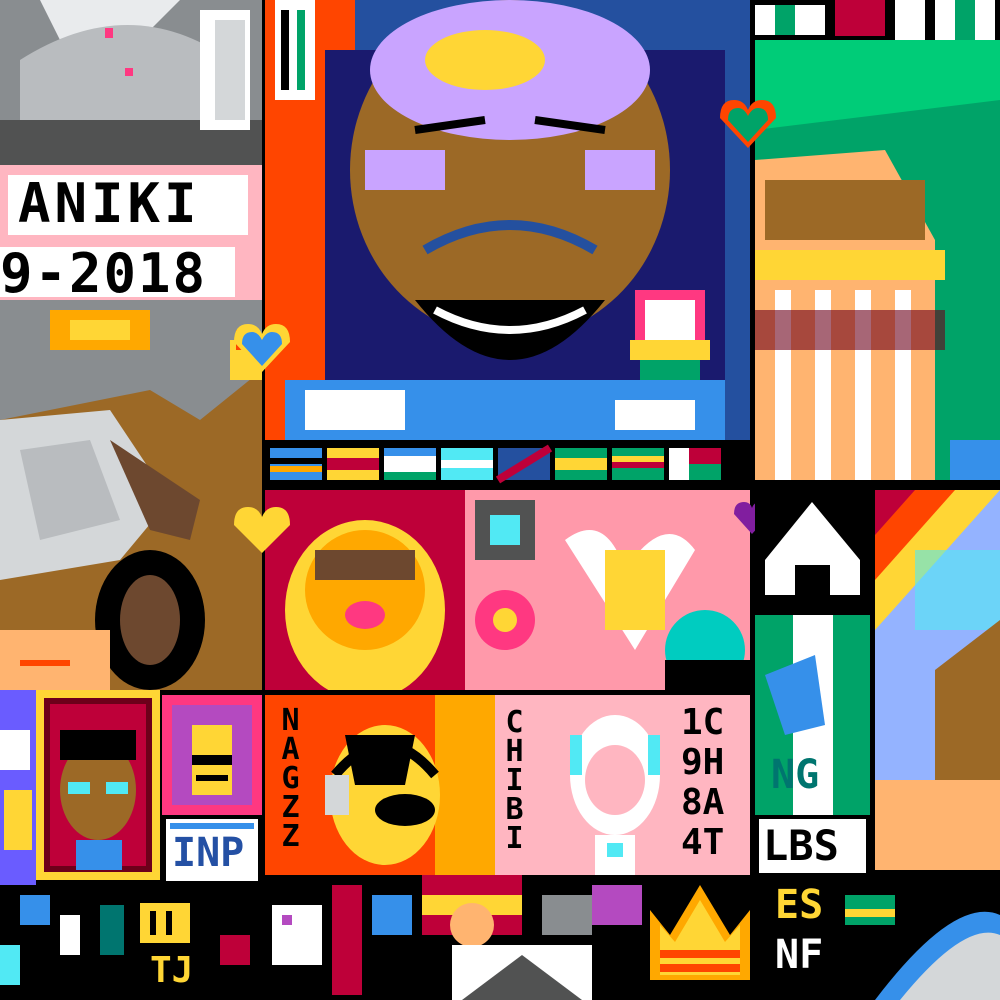 This screenshot has height=1000, width=1000. What do you see at coordinates (208, 853) in the screenshot?
I see `inp-label: INP` at bounding box center [208, 853].